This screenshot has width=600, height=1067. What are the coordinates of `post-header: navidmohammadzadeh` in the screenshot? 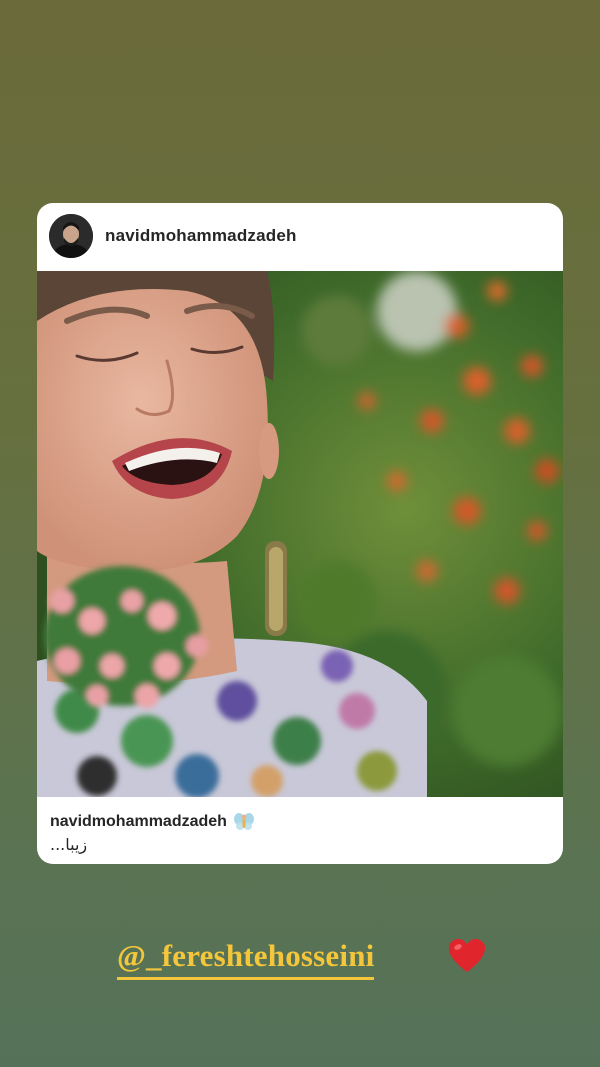 It's located at (300, 237).